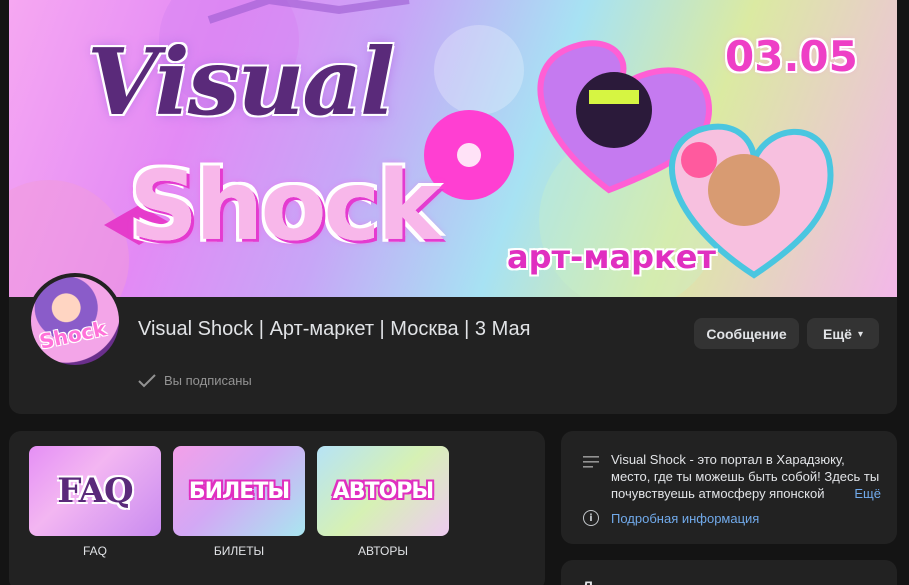  I want to click on link-thumbnail: FAQ, so click(95, 491).